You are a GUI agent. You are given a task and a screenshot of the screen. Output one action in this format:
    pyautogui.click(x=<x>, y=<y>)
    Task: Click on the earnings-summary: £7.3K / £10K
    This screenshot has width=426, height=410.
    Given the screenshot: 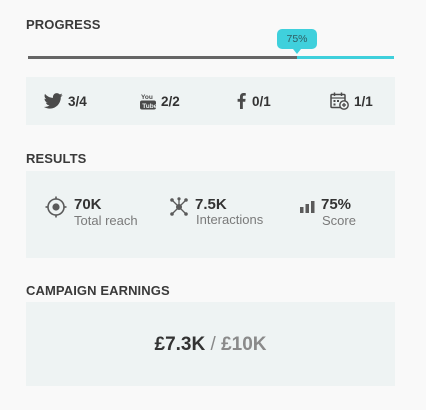 What is the action you would take?
    pyautogui.click(x=210, y=345)
    